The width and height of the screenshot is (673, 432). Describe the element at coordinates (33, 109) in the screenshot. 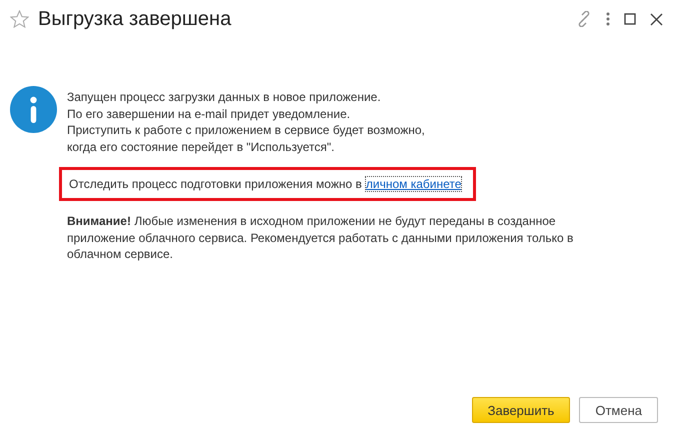

I see `info-icon` at that location.